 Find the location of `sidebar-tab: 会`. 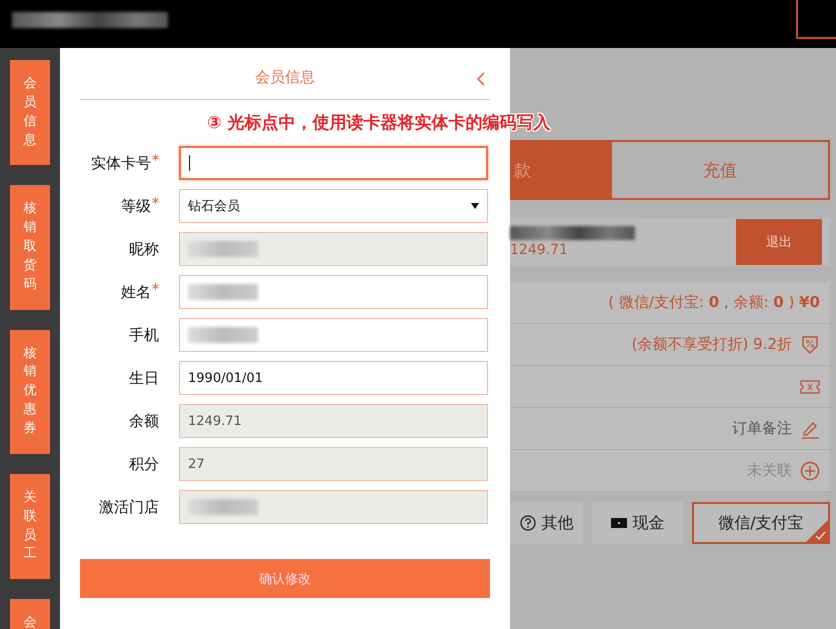

sidebar-tab: 会 is located at coordinates (30, 614).